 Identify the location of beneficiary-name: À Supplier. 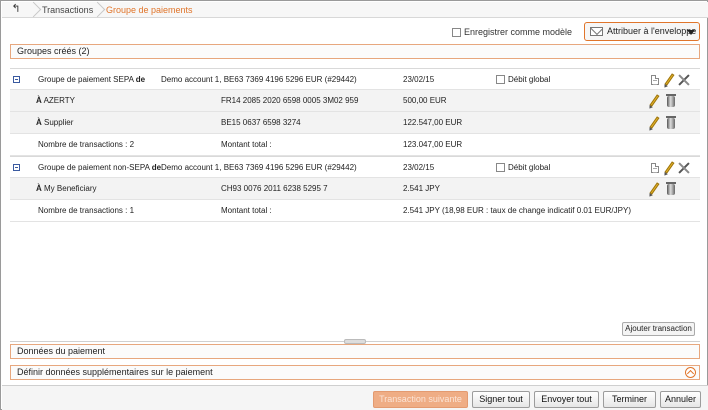
(55, 122).